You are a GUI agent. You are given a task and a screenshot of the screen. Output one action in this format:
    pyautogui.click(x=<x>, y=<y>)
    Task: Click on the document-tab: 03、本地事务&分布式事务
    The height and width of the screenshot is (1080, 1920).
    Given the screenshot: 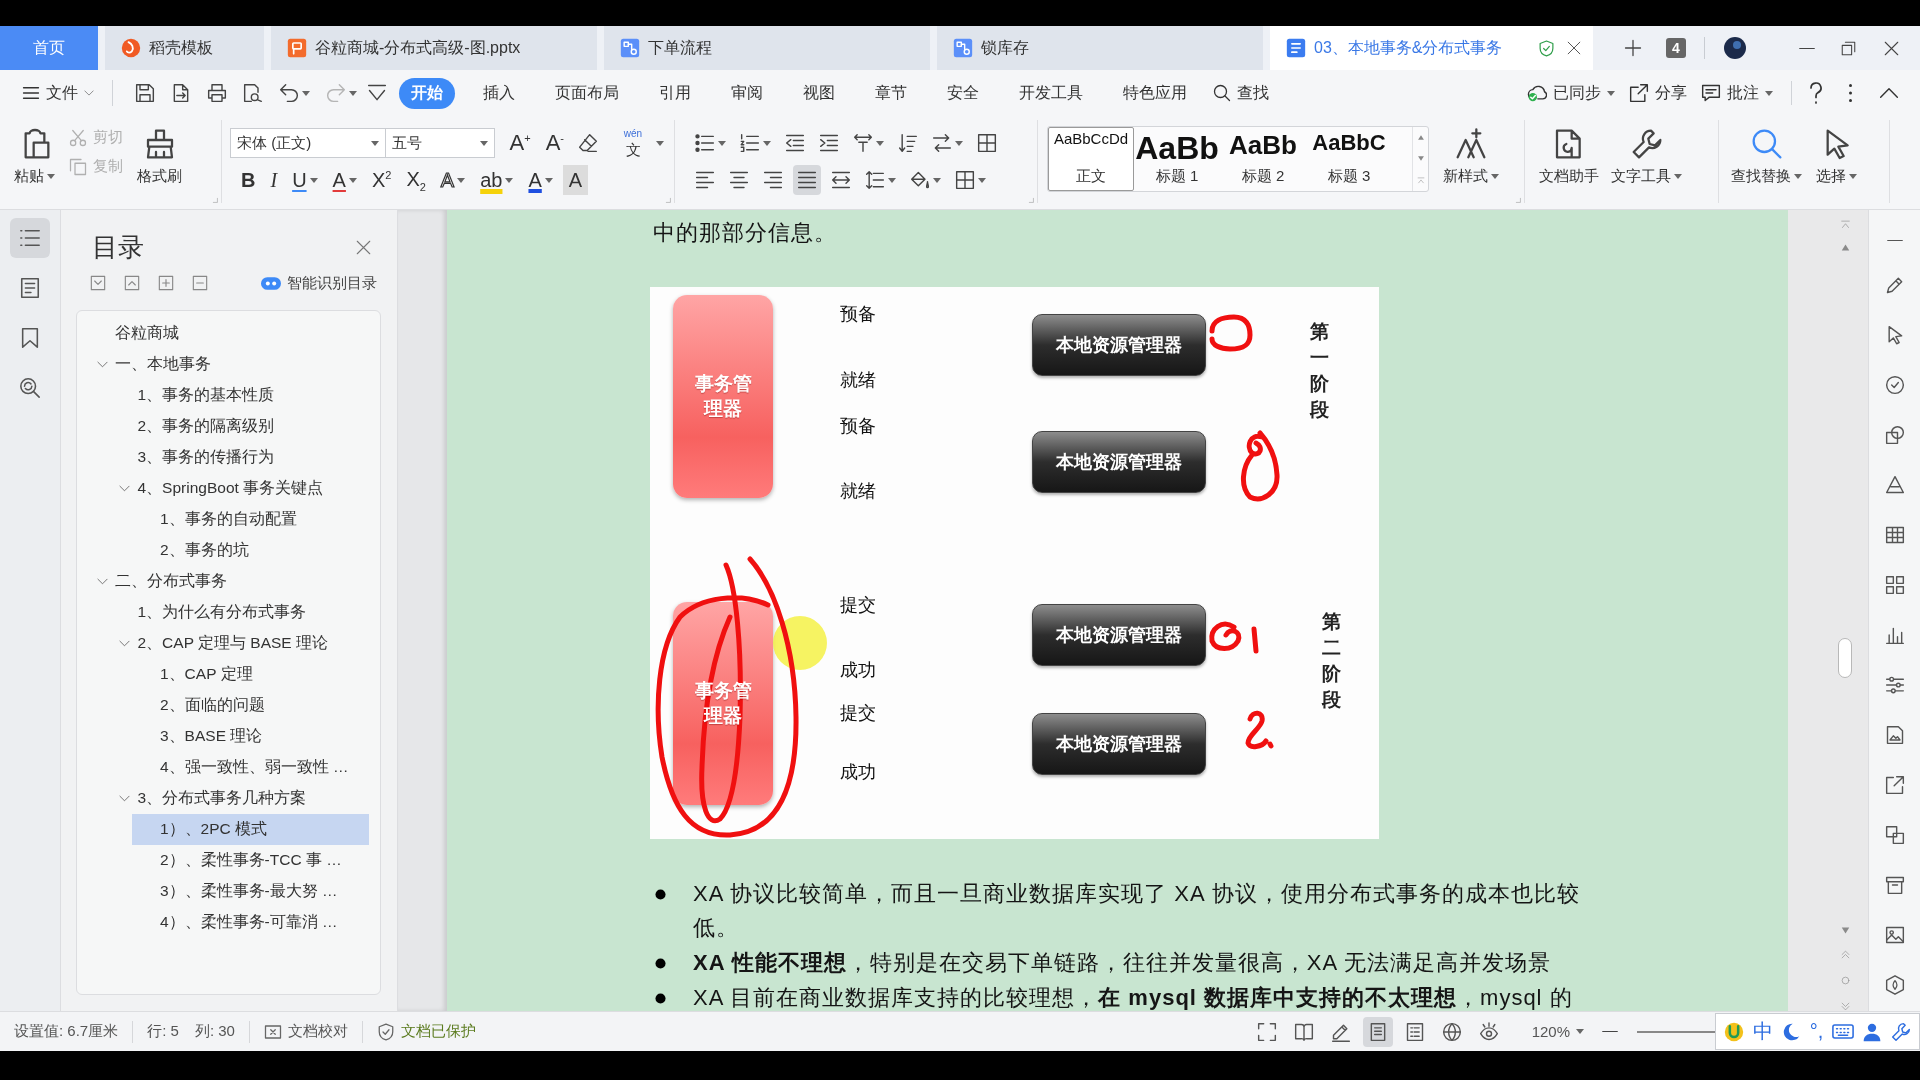 What is the action you would take?
    pyautogui.click(x=1431, y=48)
    